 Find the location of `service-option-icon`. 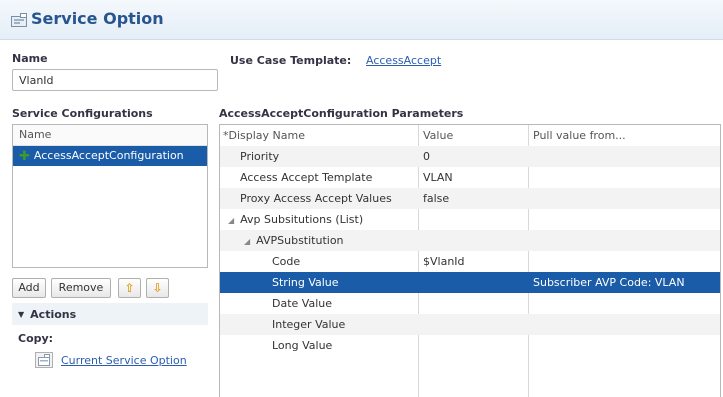

service-option-icon is located at coordinates (19, 21).